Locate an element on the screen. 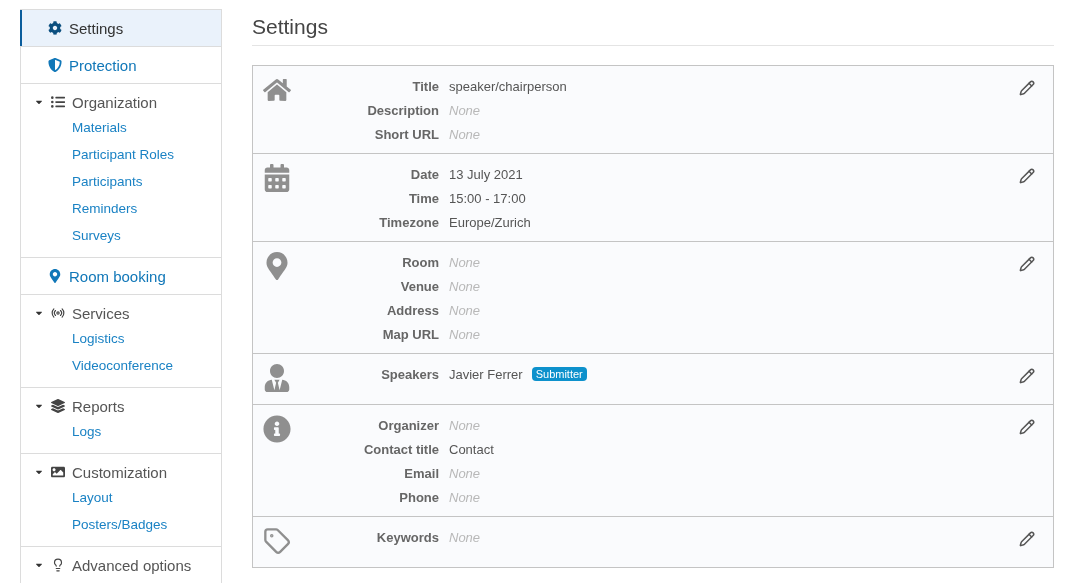  field-label: Organizer is located at coordinates (408, 425).